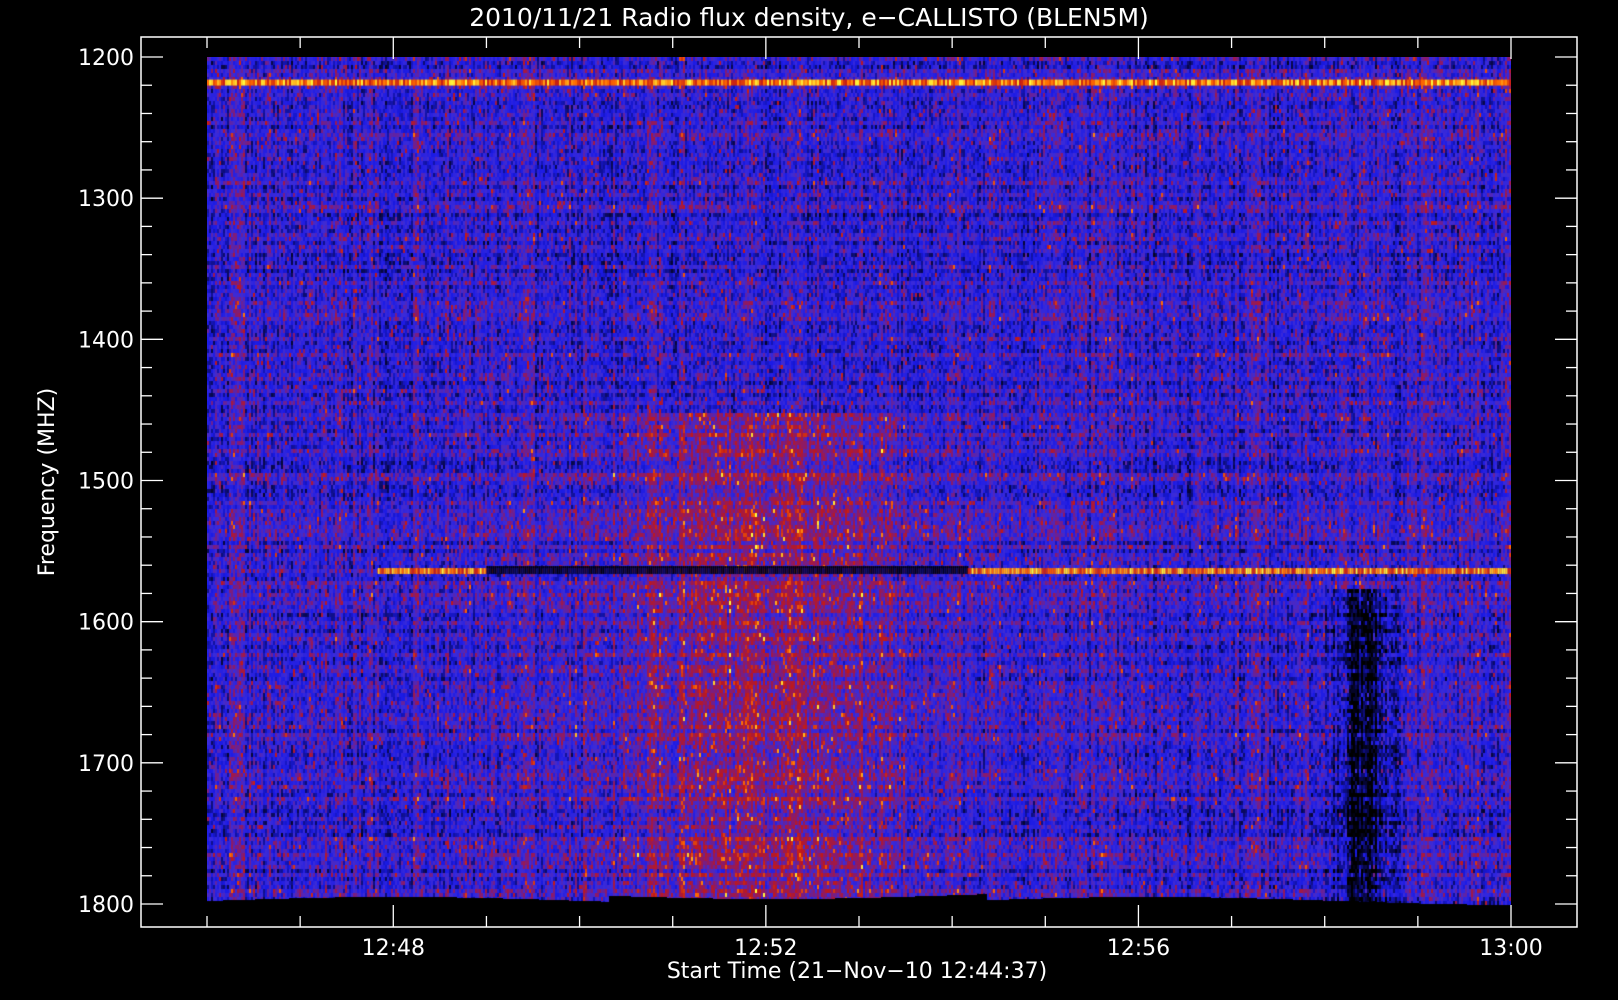  Describe the element at coordinates (393, 948) in the screenshot. I see `x-tick-label: 12:48` at that location.